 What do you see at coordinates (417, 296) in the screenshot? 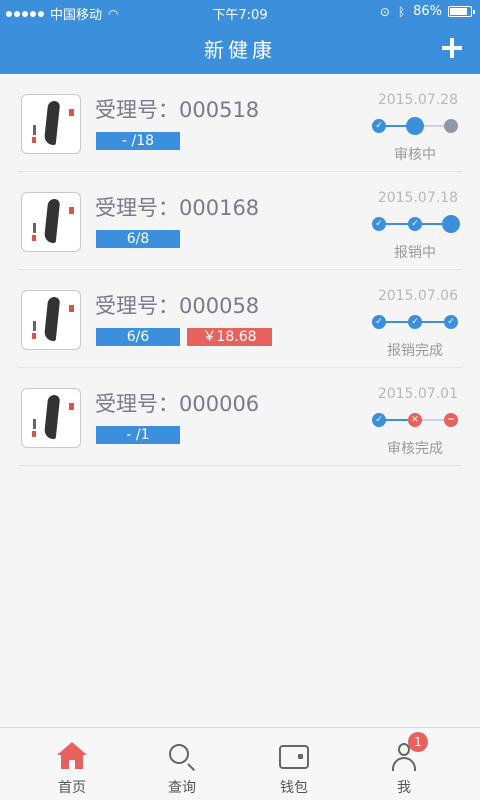
I see `record-date: 2015.07.06` at bounding box center [417, 296].